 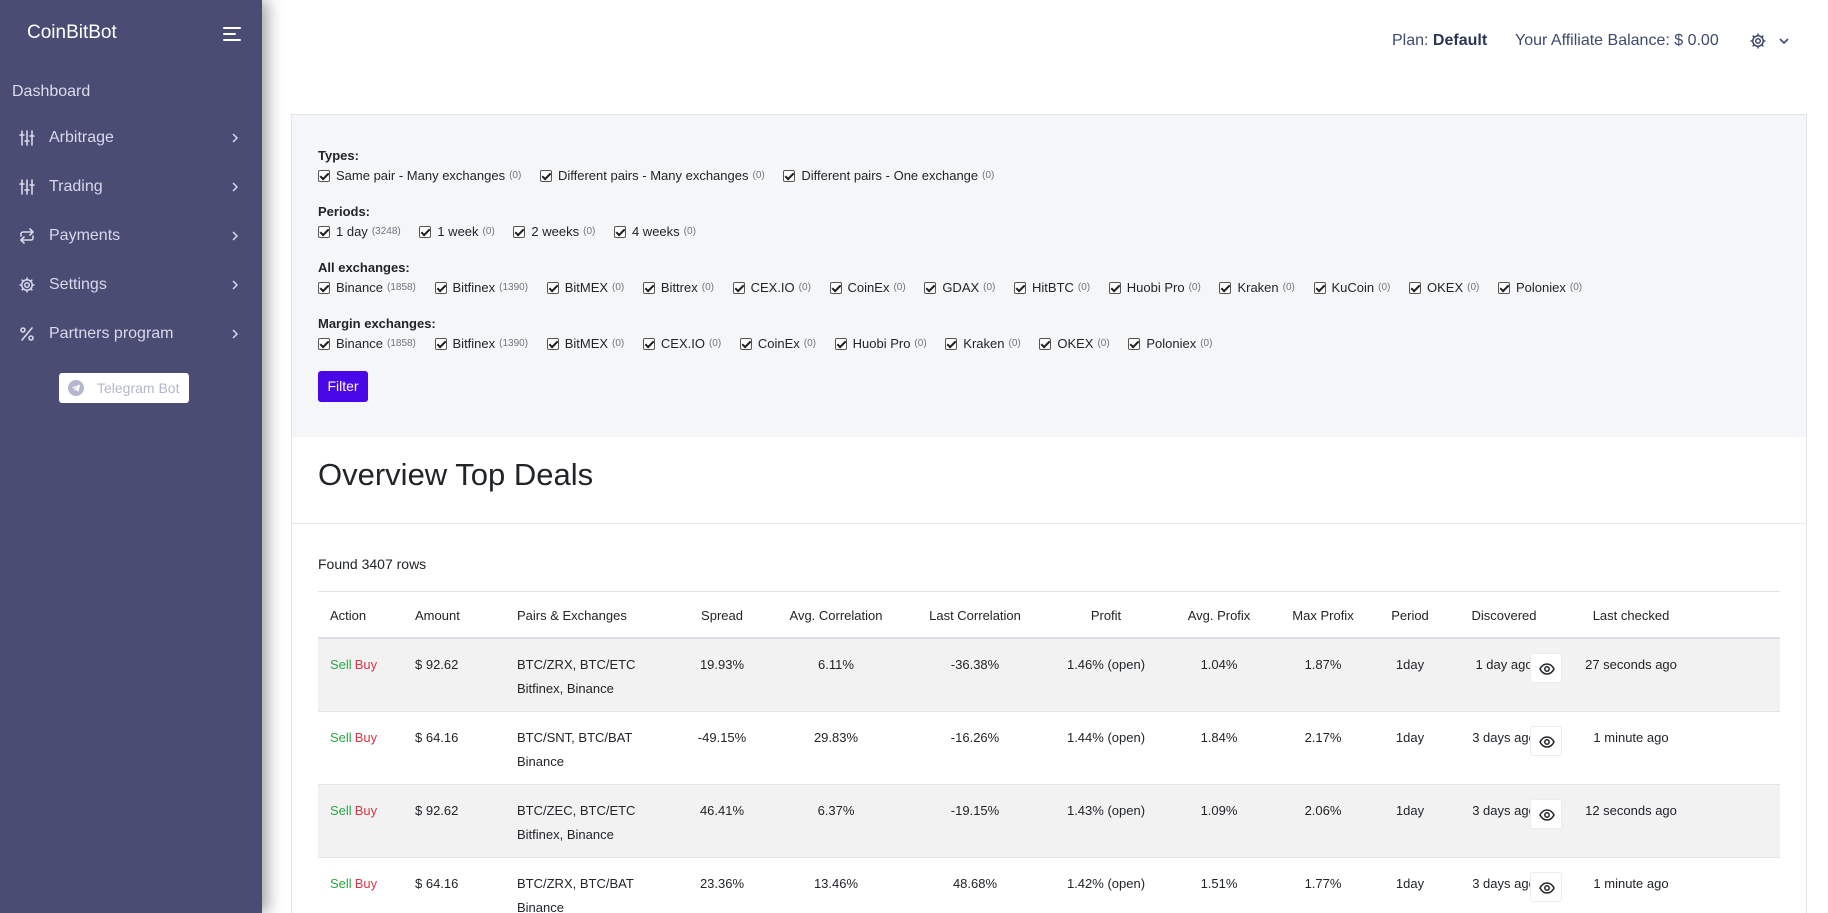 What do you see at coordinates (131, 335) in the screenshot?
I see `sidebar-item-partners-program: Partners program` at bounding box center [131, 335].